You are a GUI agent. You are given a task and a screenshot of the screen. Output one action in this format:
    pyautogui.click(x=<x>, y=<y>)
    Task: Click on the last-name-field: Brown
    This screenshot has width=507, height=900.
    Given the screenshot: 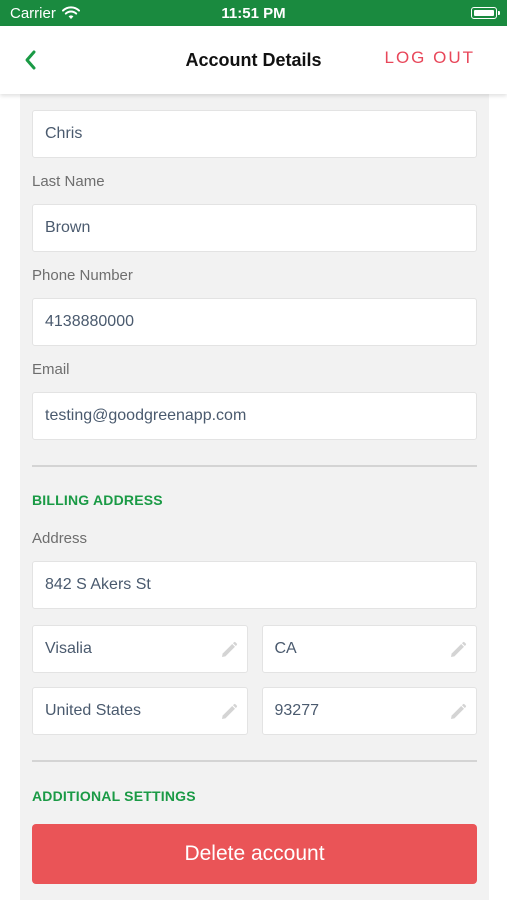 What is the action you would take?
    pyautogui.click(x=254, y=228)
    